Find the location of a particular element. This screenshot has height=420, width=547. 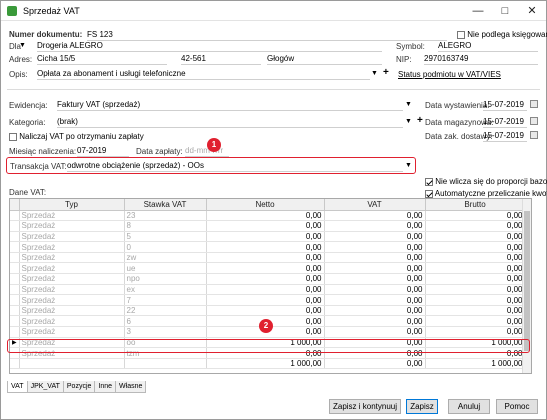

table-row: Sprzedaż 5 0,00 0,00 0,00 is located at coordinates (268, 237).